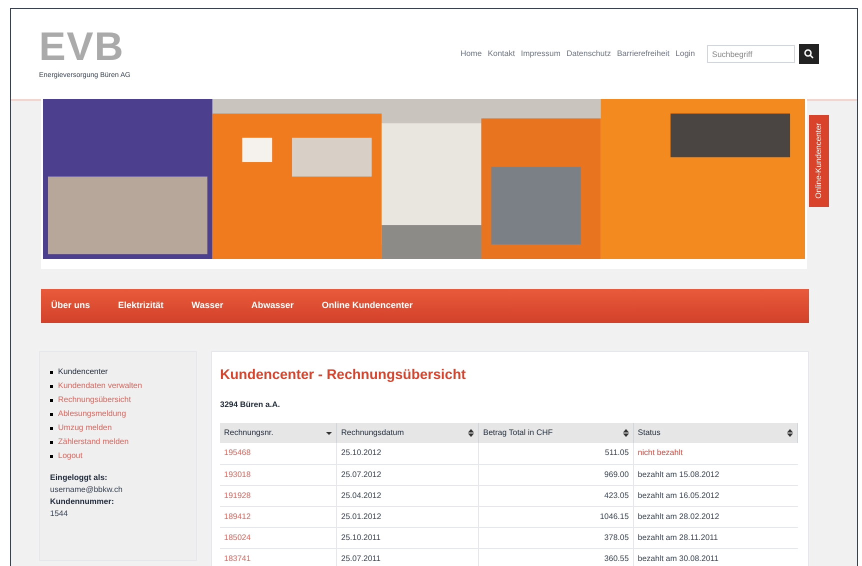 Image resolution: width=862 pixels, height=566 pixels. What do you see at coordinates (407, 453) in the screenshot?
I see `table-cell: 25.10.2012` at bounding box center [407, 453].